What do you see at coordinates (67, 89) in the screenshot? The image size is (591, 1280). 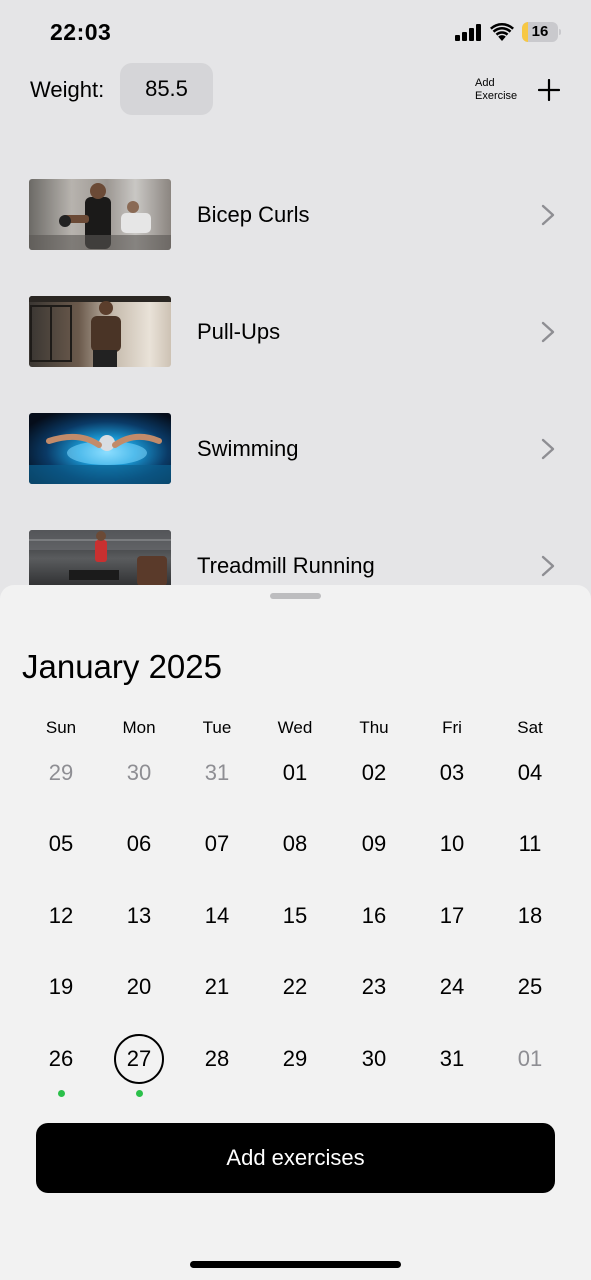 I see `weight-label: Weight:` at bounding box center [67, 89].